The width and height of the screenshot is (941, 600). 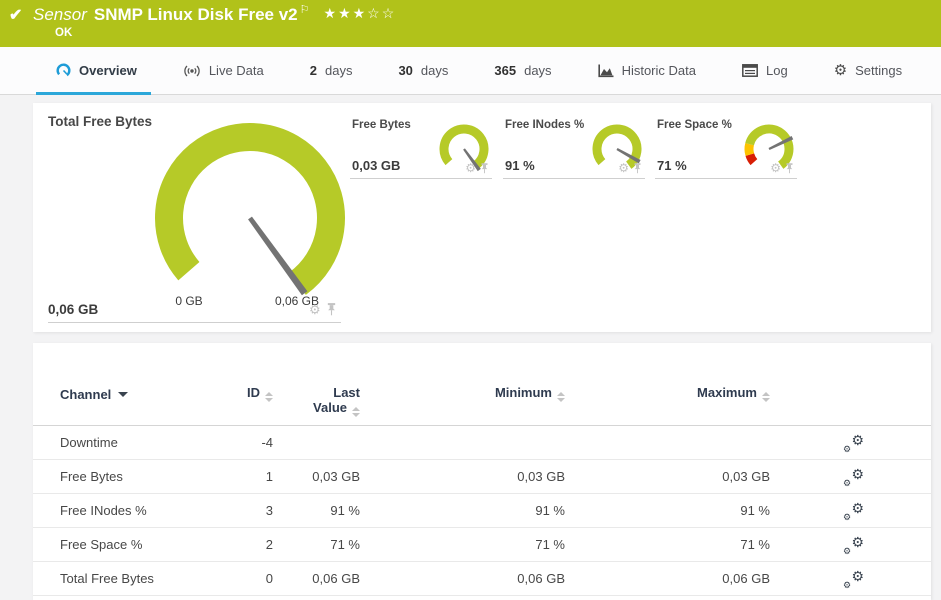 I want to click on table-row-free-bytes: Free Bytes 1 0,03 GB 0,03 GB 0,03 GB ⚙ ⚙, so click(x=482, y=477).